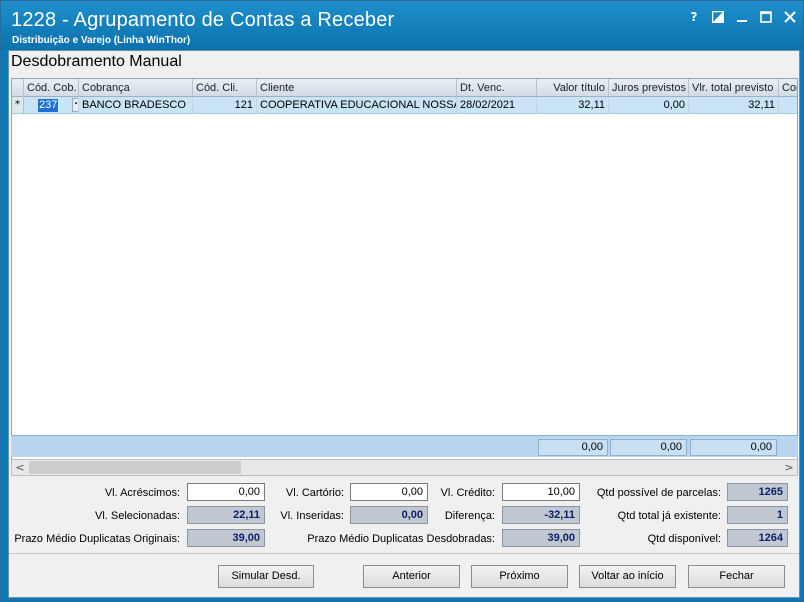 This screenshot has width=804, height=602. I want to click on footer-divider, so click(404, 553).